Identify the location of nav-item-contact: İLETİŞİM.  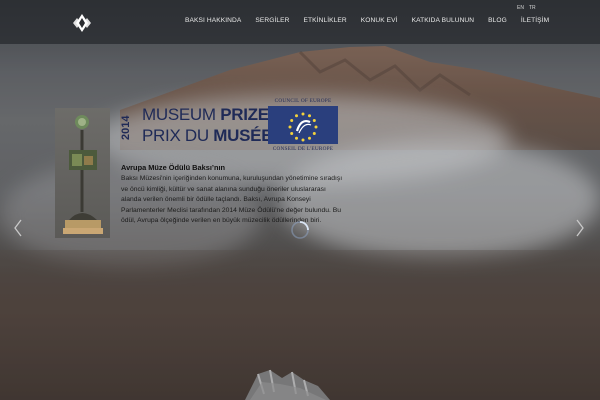
(535, 20).